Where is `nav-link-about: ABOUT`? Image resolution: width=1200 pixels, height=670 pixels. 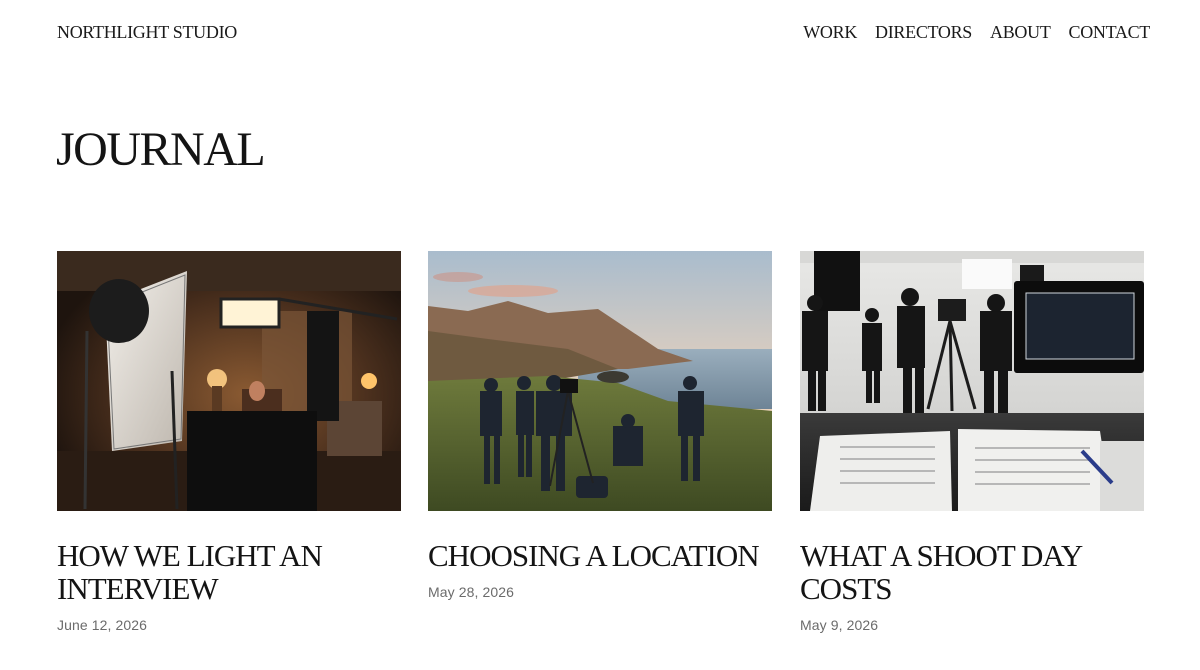 nav-link-about: ABOUT is located at coordinates (1020, 32).